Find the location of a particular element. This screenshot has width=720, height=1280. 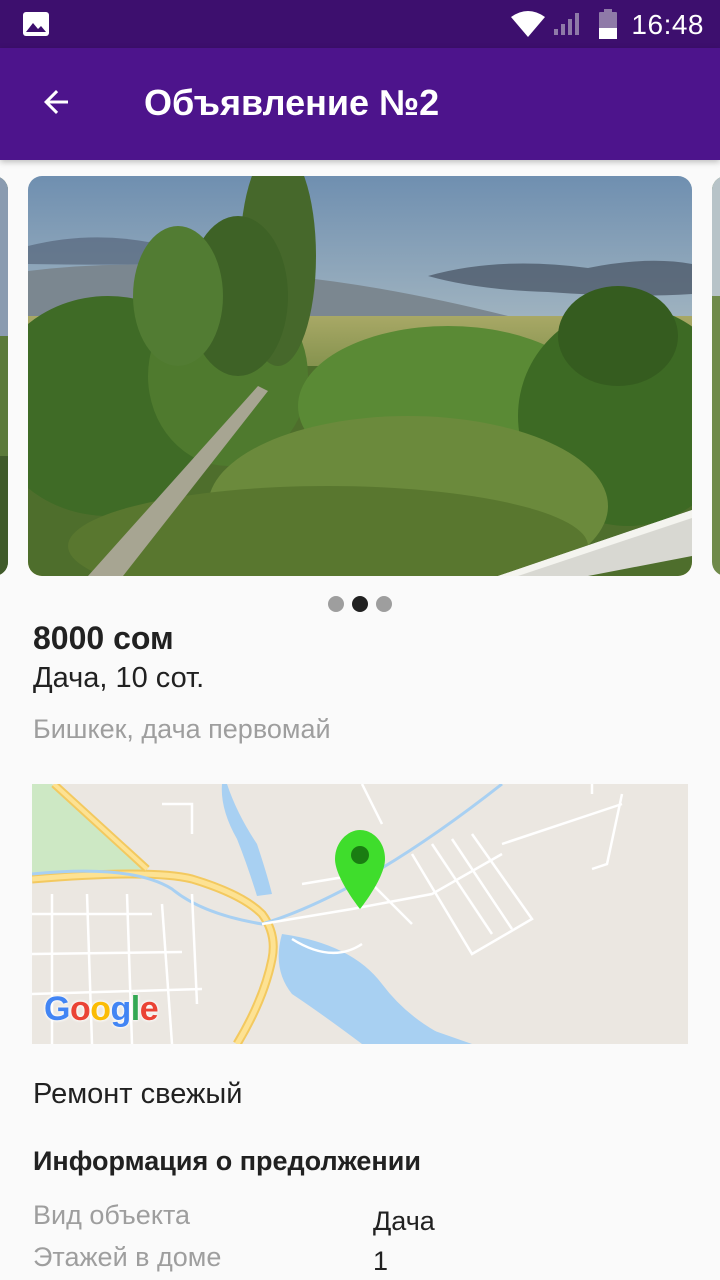

battery-icon is located at coordinates (608, 26).